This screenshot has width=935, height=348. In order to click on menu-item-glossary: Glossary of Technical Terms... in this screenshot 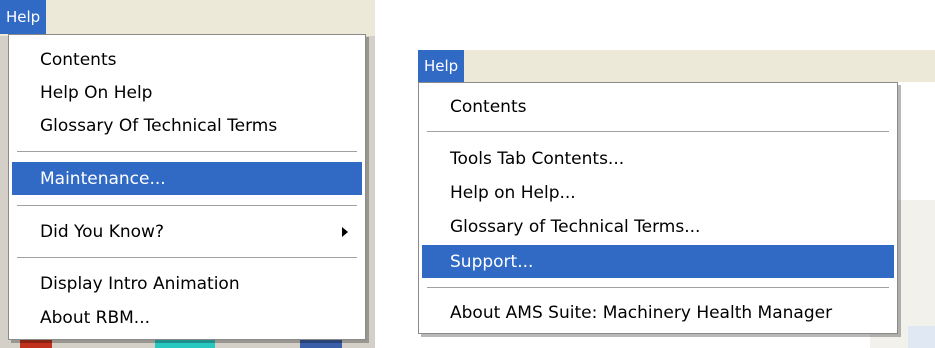, I will do `click(658, 227)`.